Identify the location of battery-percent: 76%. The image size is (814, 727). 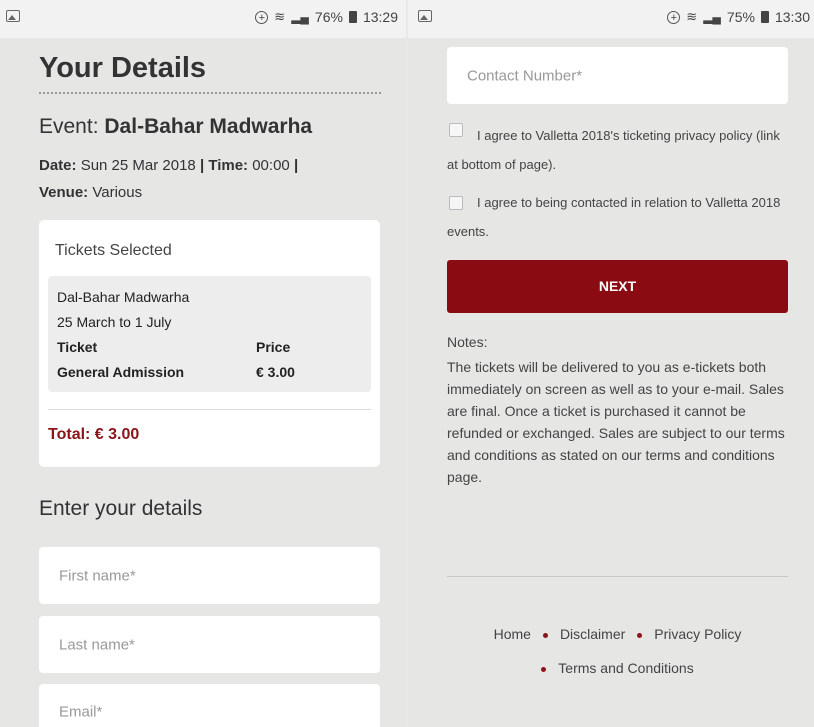
(328, 17).